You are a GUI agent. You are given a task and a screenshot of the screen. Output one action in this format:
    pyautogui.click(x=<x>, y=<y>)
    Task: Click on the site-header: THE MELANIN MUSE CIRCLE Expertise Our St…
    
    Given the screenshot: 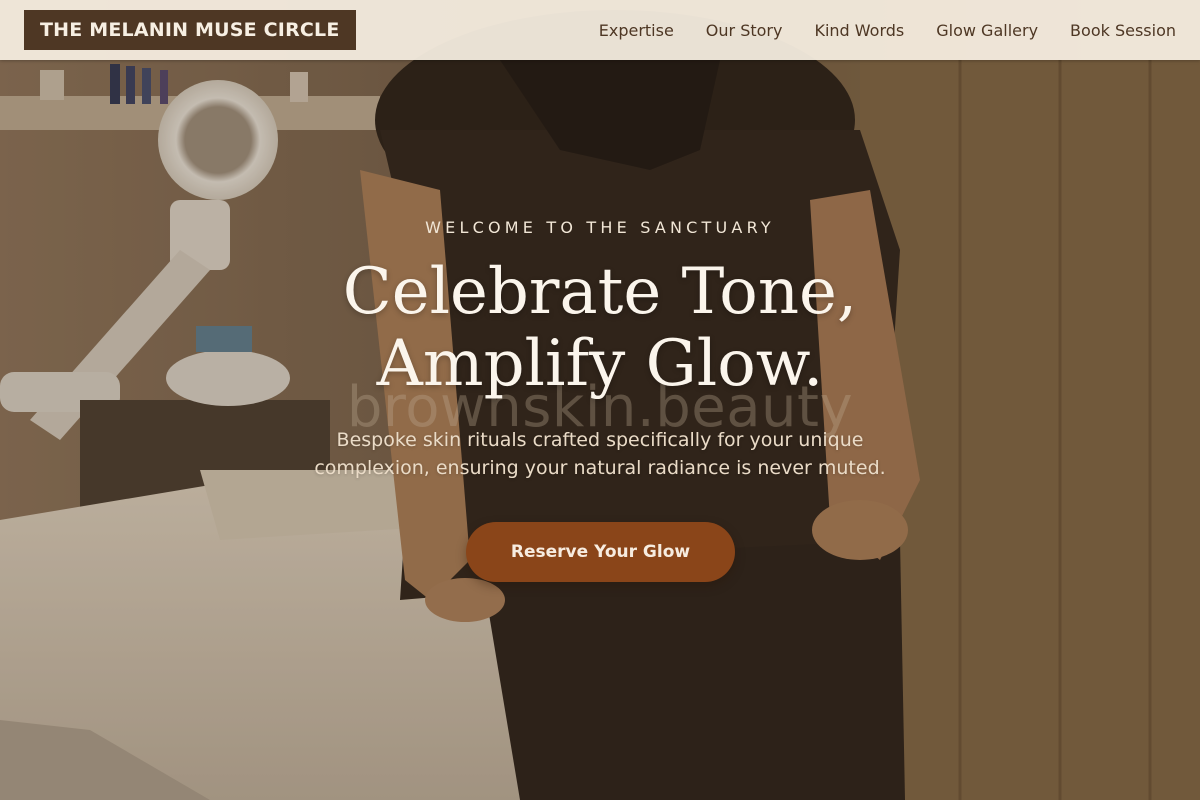 What is the action you would take?
    pyautogui.click(x=600, y=30)
    